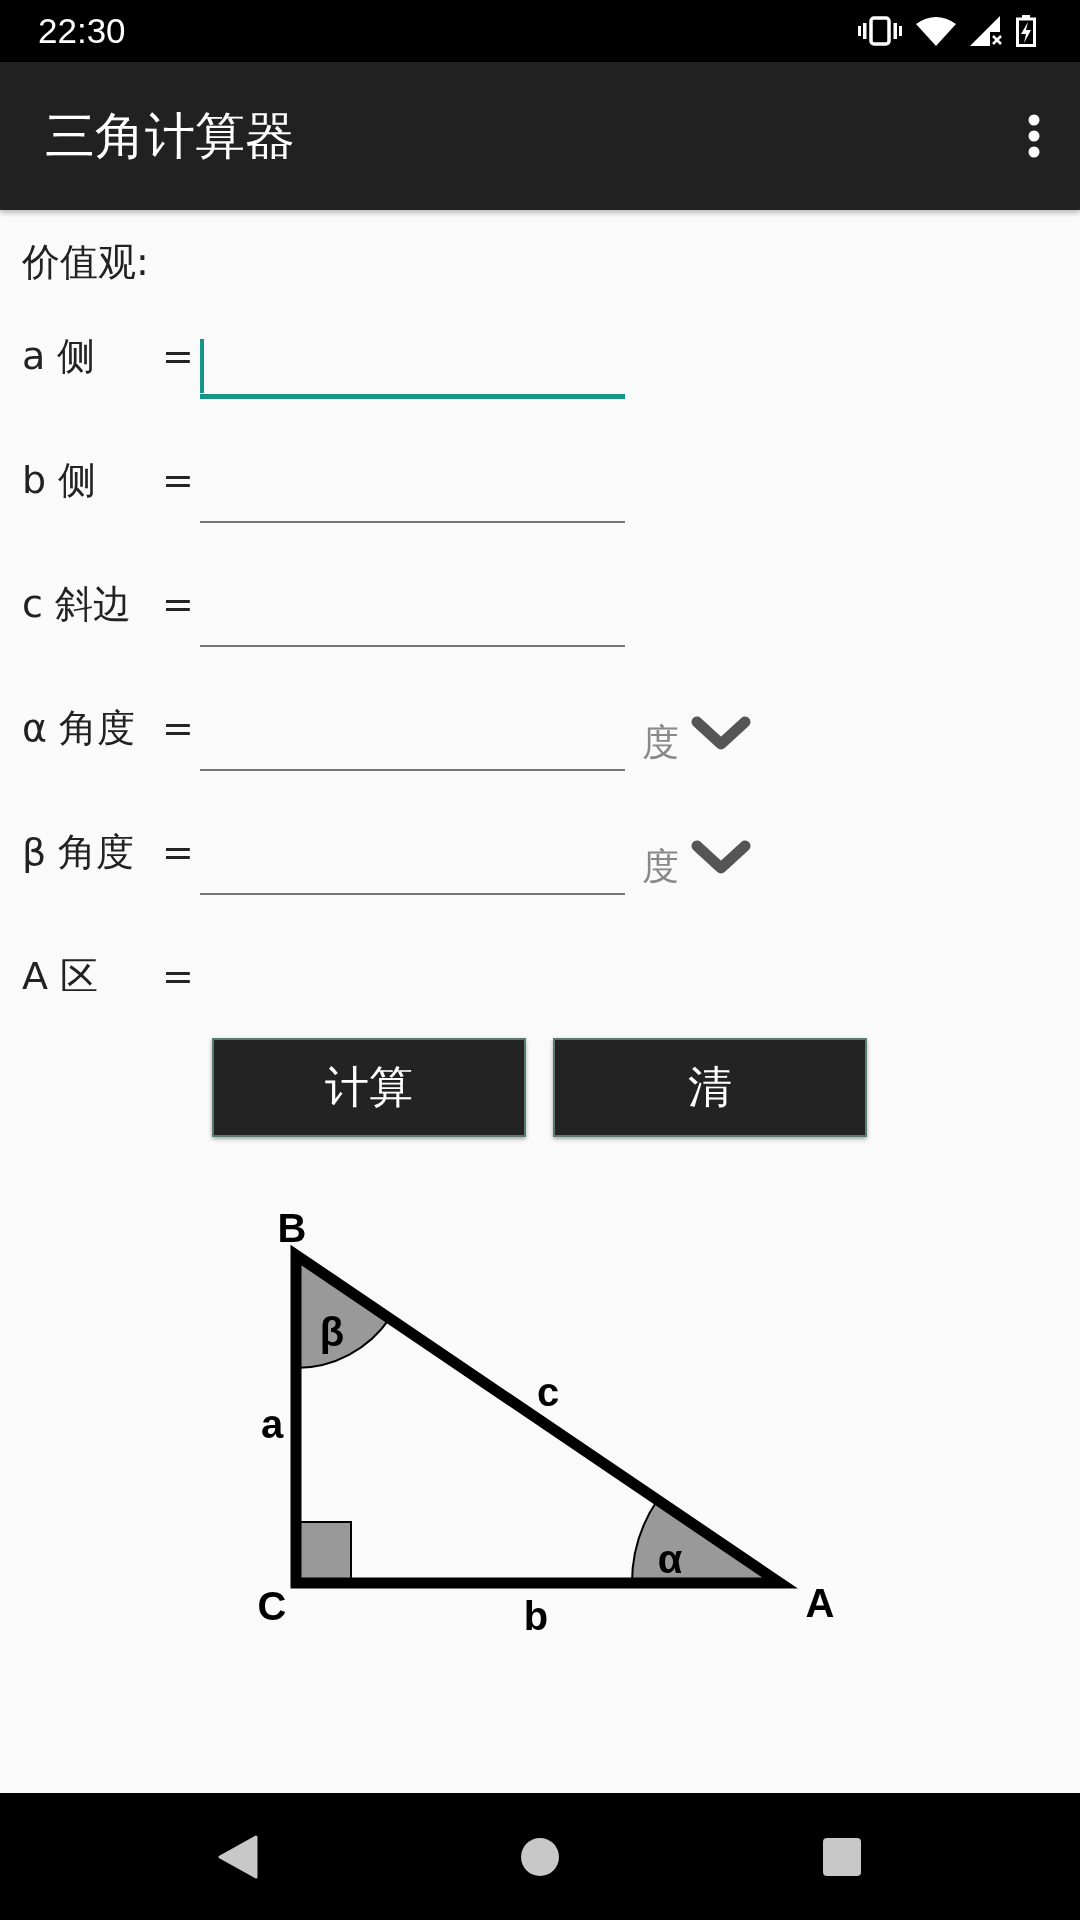 This screenshot has height=1920, width=1080. Describe the element at coordinates (238, 1856) in the screenshot. I see `back-icon` at that location.